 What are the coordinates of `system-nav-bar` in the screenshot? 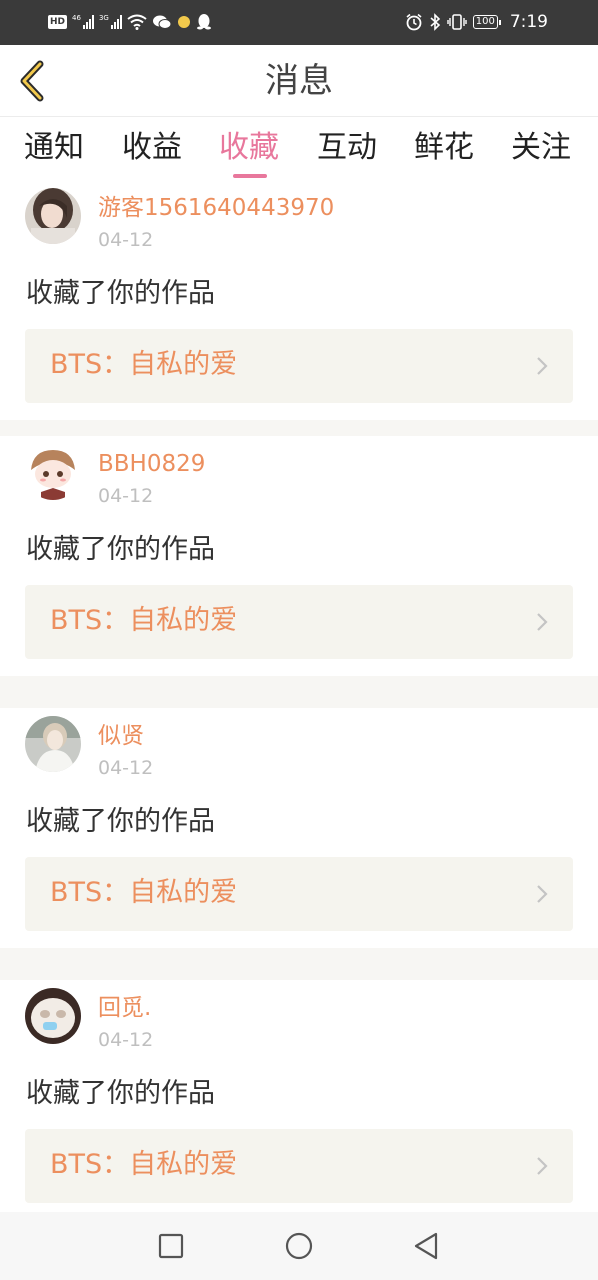 It's located at (299, 1246).